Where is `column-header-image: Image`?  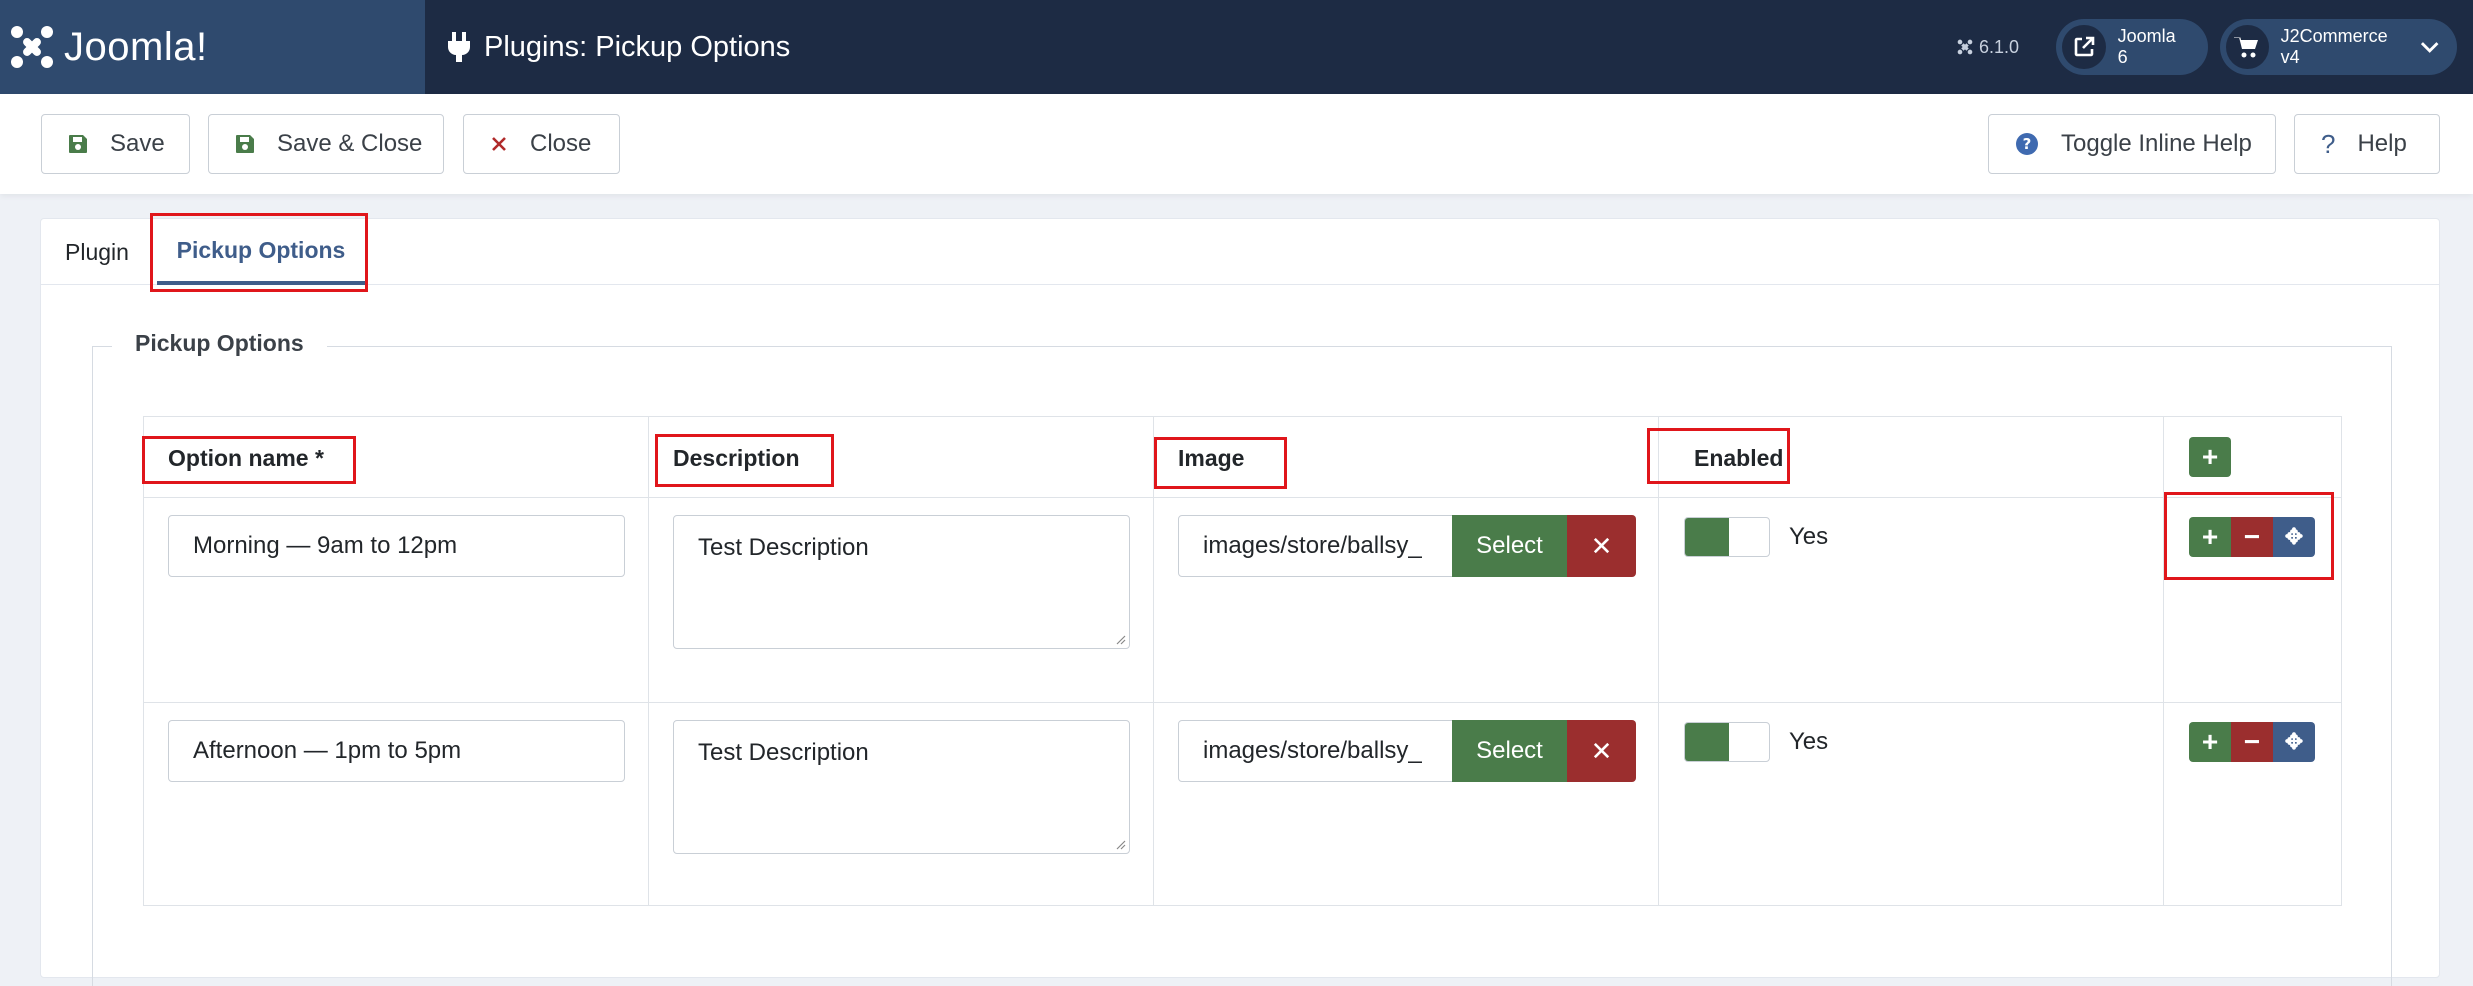 column-header-image: Image is located at coordinates (1211, 458).